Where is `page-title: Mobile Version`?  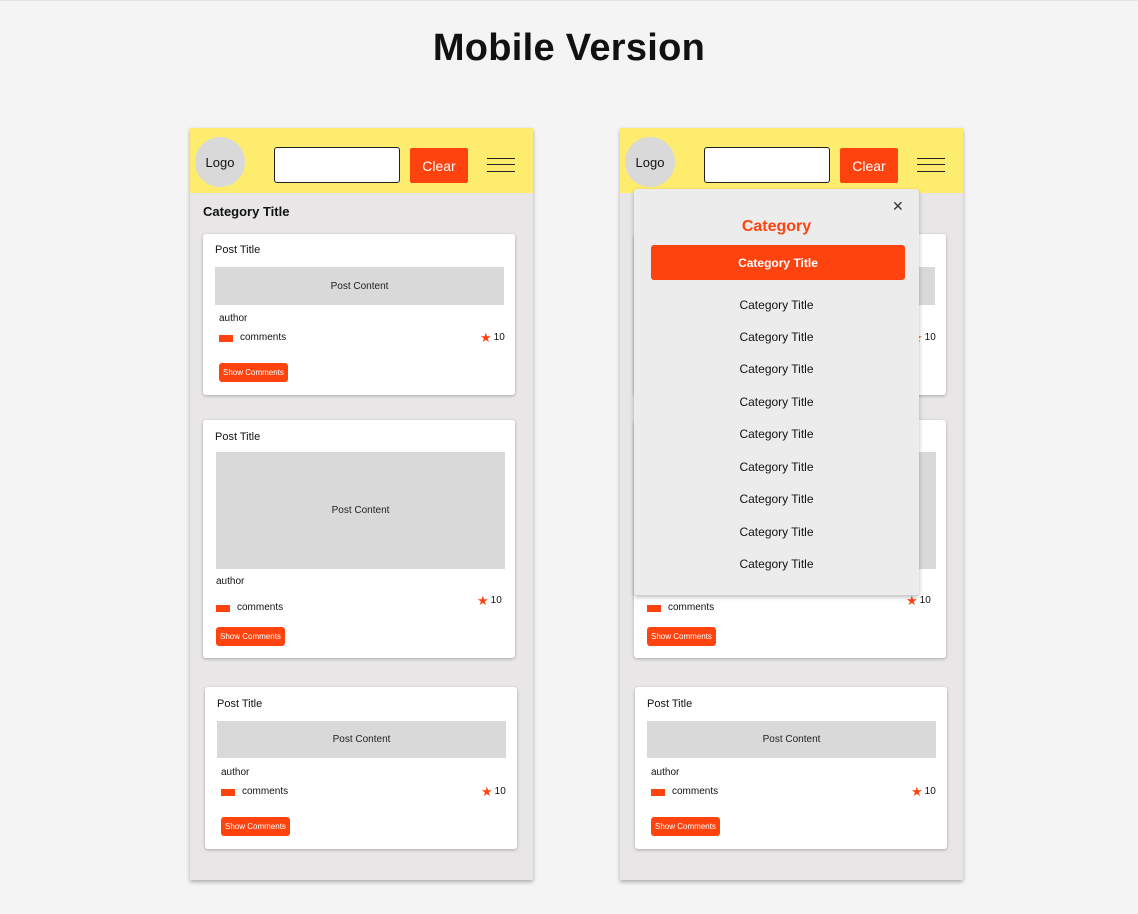
page-title: Mobile Version is located at coordinates (569, 48).